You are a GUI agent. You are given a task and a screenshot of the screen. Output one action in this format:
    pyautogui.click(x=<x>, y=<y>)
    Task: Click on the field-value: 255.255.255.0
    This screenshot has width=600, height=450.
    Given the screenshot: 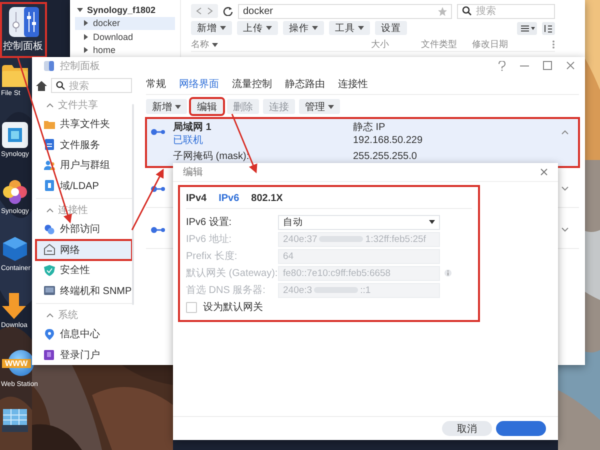 What is the action you would take?
    pyautogui.click(x=385, y=156)
    